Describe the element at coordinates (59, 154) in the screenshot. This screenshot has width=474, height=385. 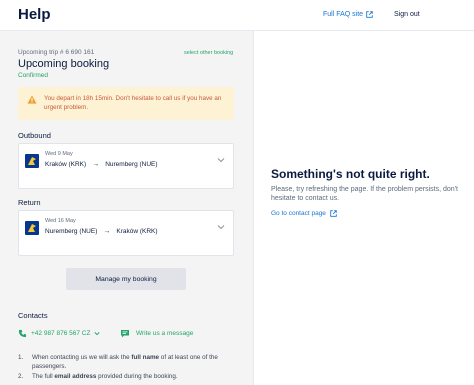
I see `outbound-date: Wed 9 May` at that location.